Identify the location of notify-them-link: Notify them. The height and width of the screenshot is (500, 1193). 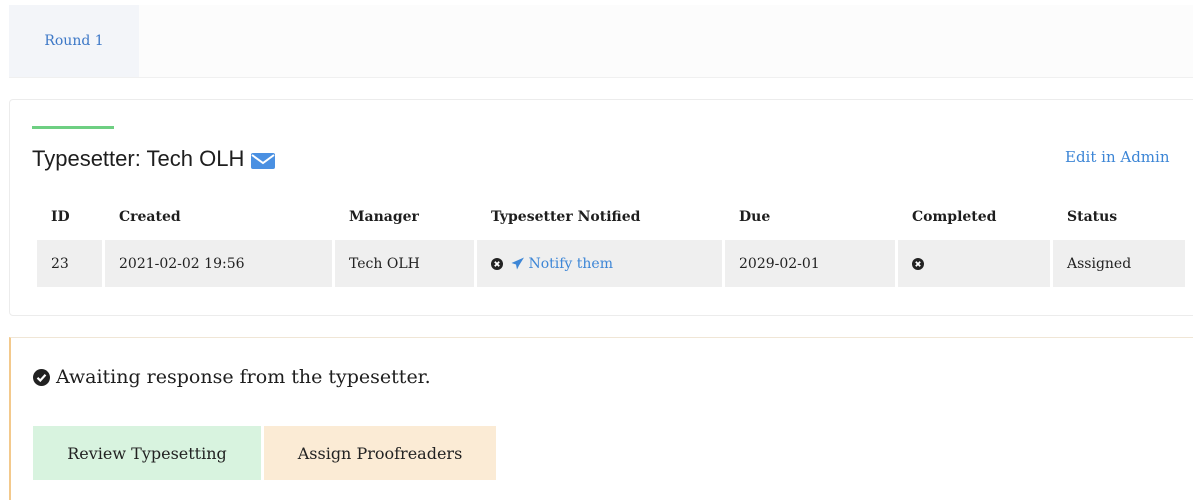
(562, 264).